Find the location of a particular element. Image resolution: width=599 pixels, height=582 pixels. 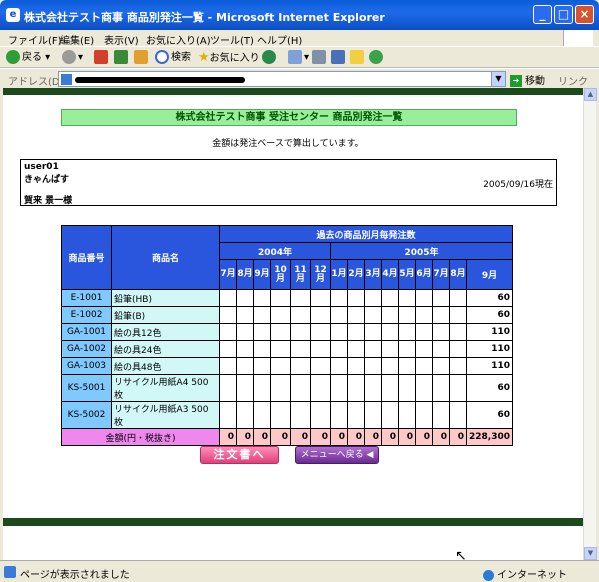

address-input: ▼ is located at coordinates (282, 79).